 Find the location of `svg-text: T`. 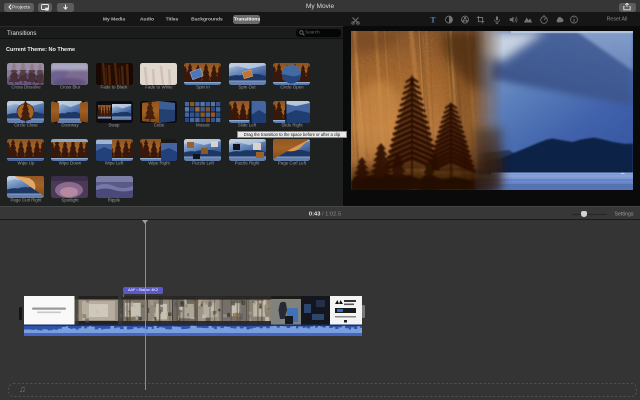

svg-text: T is located at coordinates (433, 19).